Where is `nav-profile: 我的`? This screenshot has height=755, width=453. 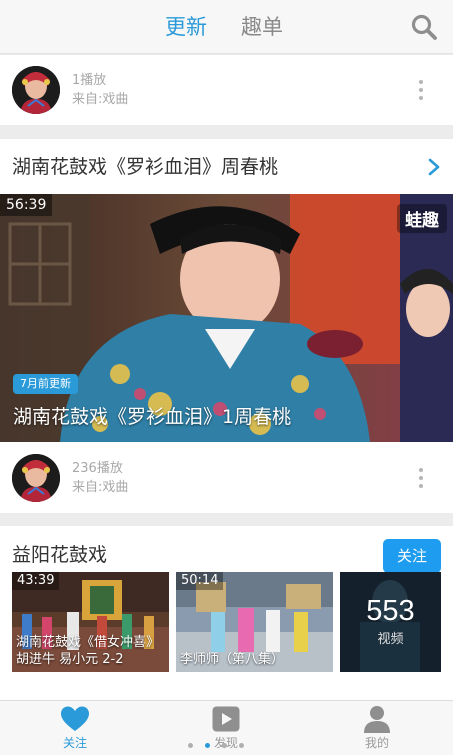
nav-profile: 我的 is located at coordinates (377, 728).